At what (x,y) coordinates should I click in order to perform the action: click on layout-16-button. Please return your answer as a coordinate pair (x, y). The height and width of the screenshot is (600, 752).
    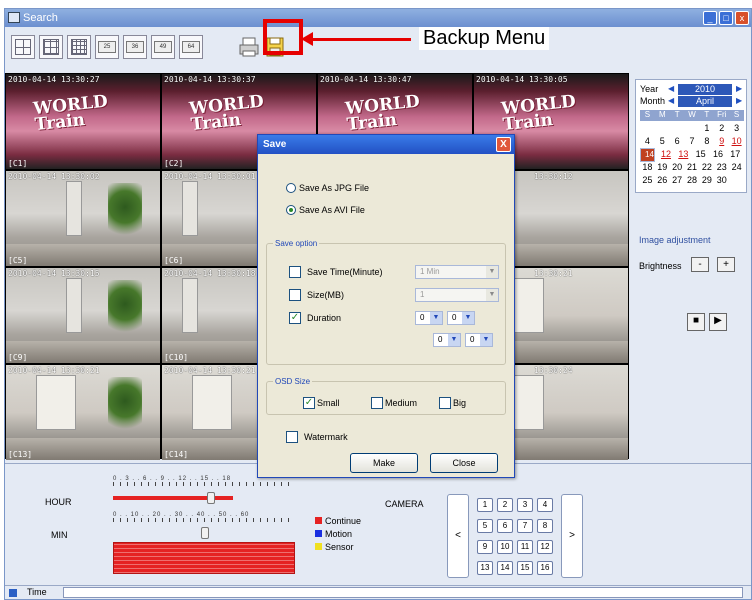
    Looking at the image, I should click on (79, 47).